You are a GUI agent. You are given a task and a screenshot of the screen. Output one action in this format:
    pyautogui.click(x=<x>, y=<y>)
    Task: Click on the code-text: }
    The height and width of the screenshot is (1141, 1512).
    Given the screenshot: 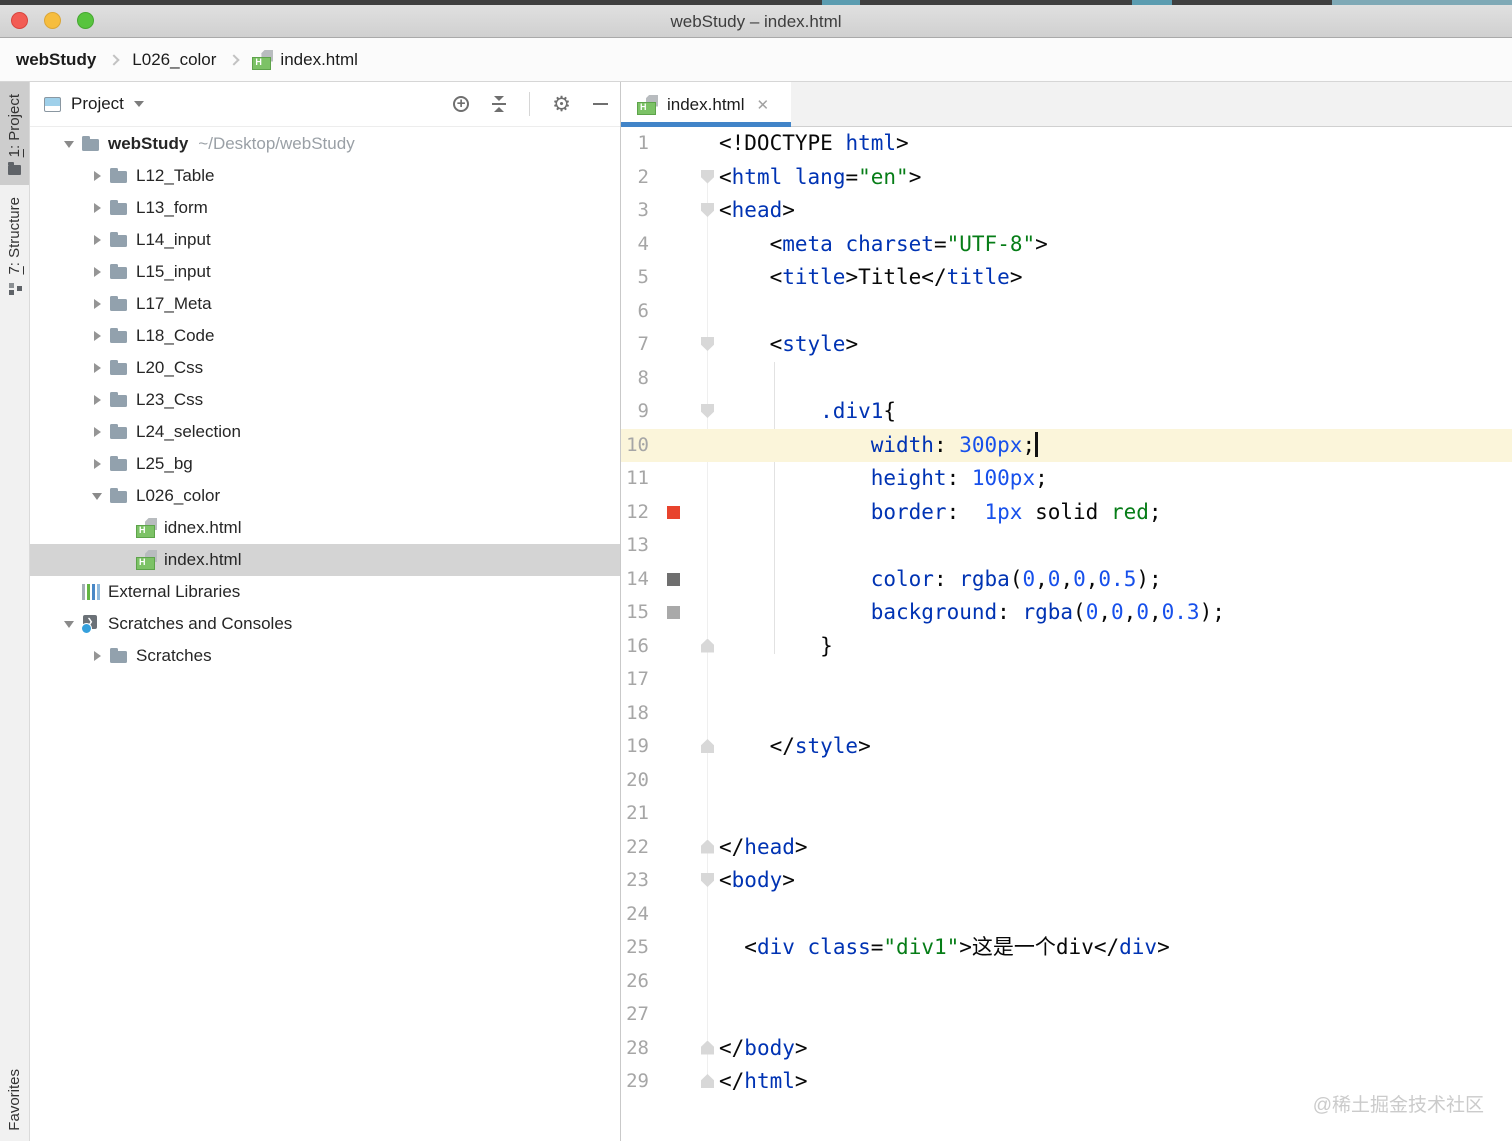 What is the action you would take?
    pyautogui.click(x=776, y=645)
    